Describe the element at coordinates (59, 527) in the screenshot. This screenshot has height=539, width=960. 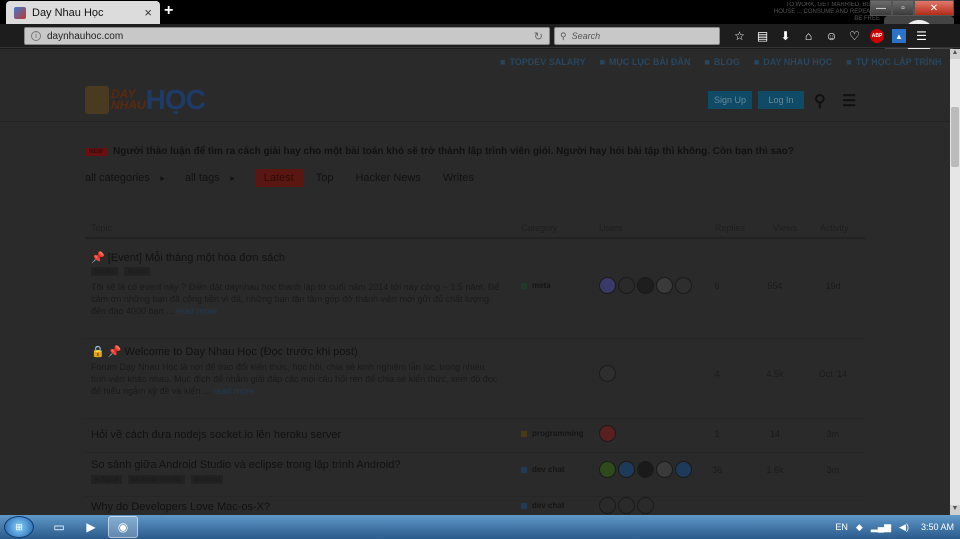
I see `file-explorer-icon: ▭` at that location.